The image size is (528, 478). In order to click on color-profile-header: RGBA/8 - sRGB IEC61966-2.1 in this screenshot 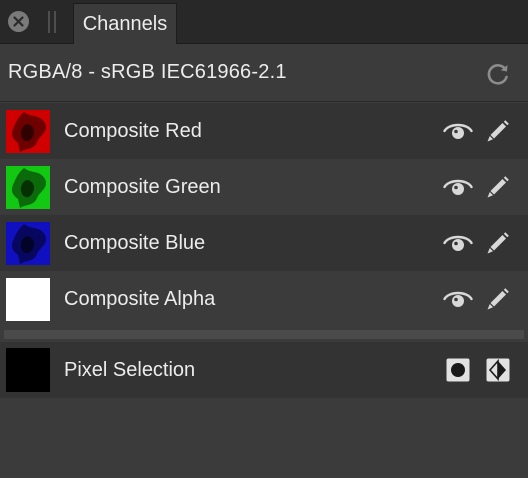, I will do `click(264, 73)`.